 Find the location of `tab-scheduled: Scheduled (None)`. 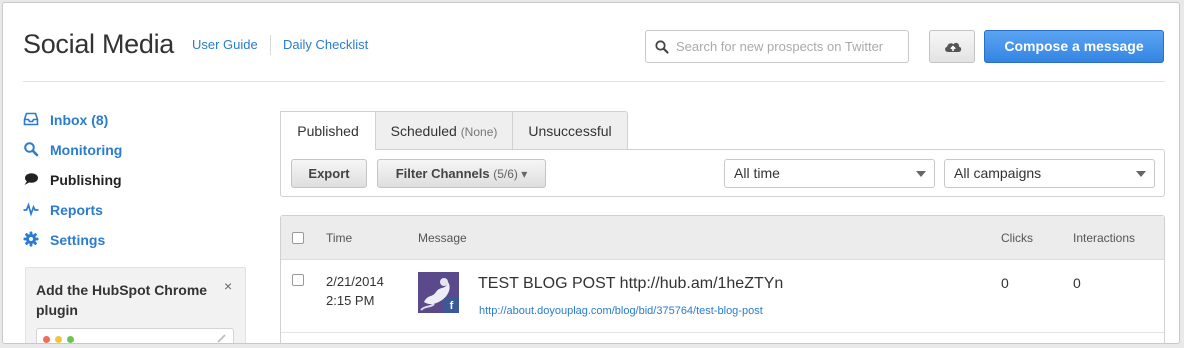

tab-scheduled: Scheduled (None) is located at coordinates (444, 130).